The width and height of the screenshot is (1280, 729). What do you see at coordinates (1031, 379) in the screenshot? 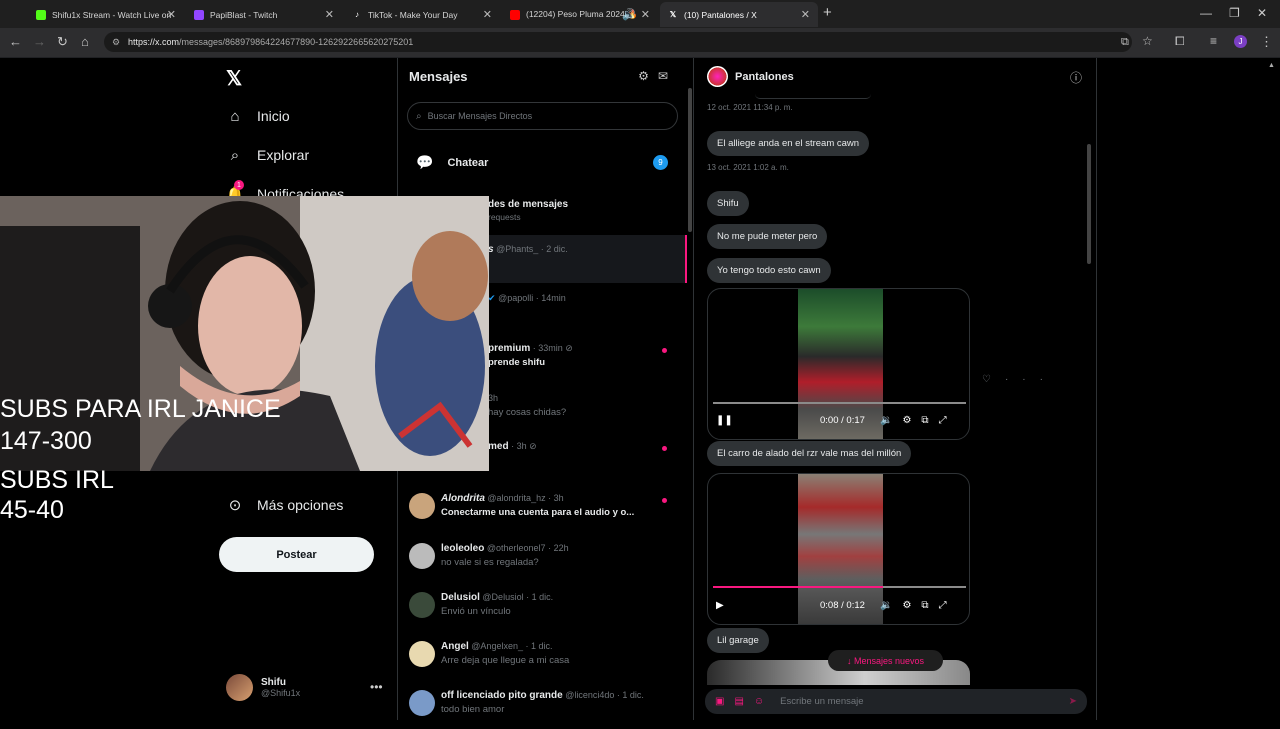
I see `more-icon: ···` at bounding box center [1031, 379].